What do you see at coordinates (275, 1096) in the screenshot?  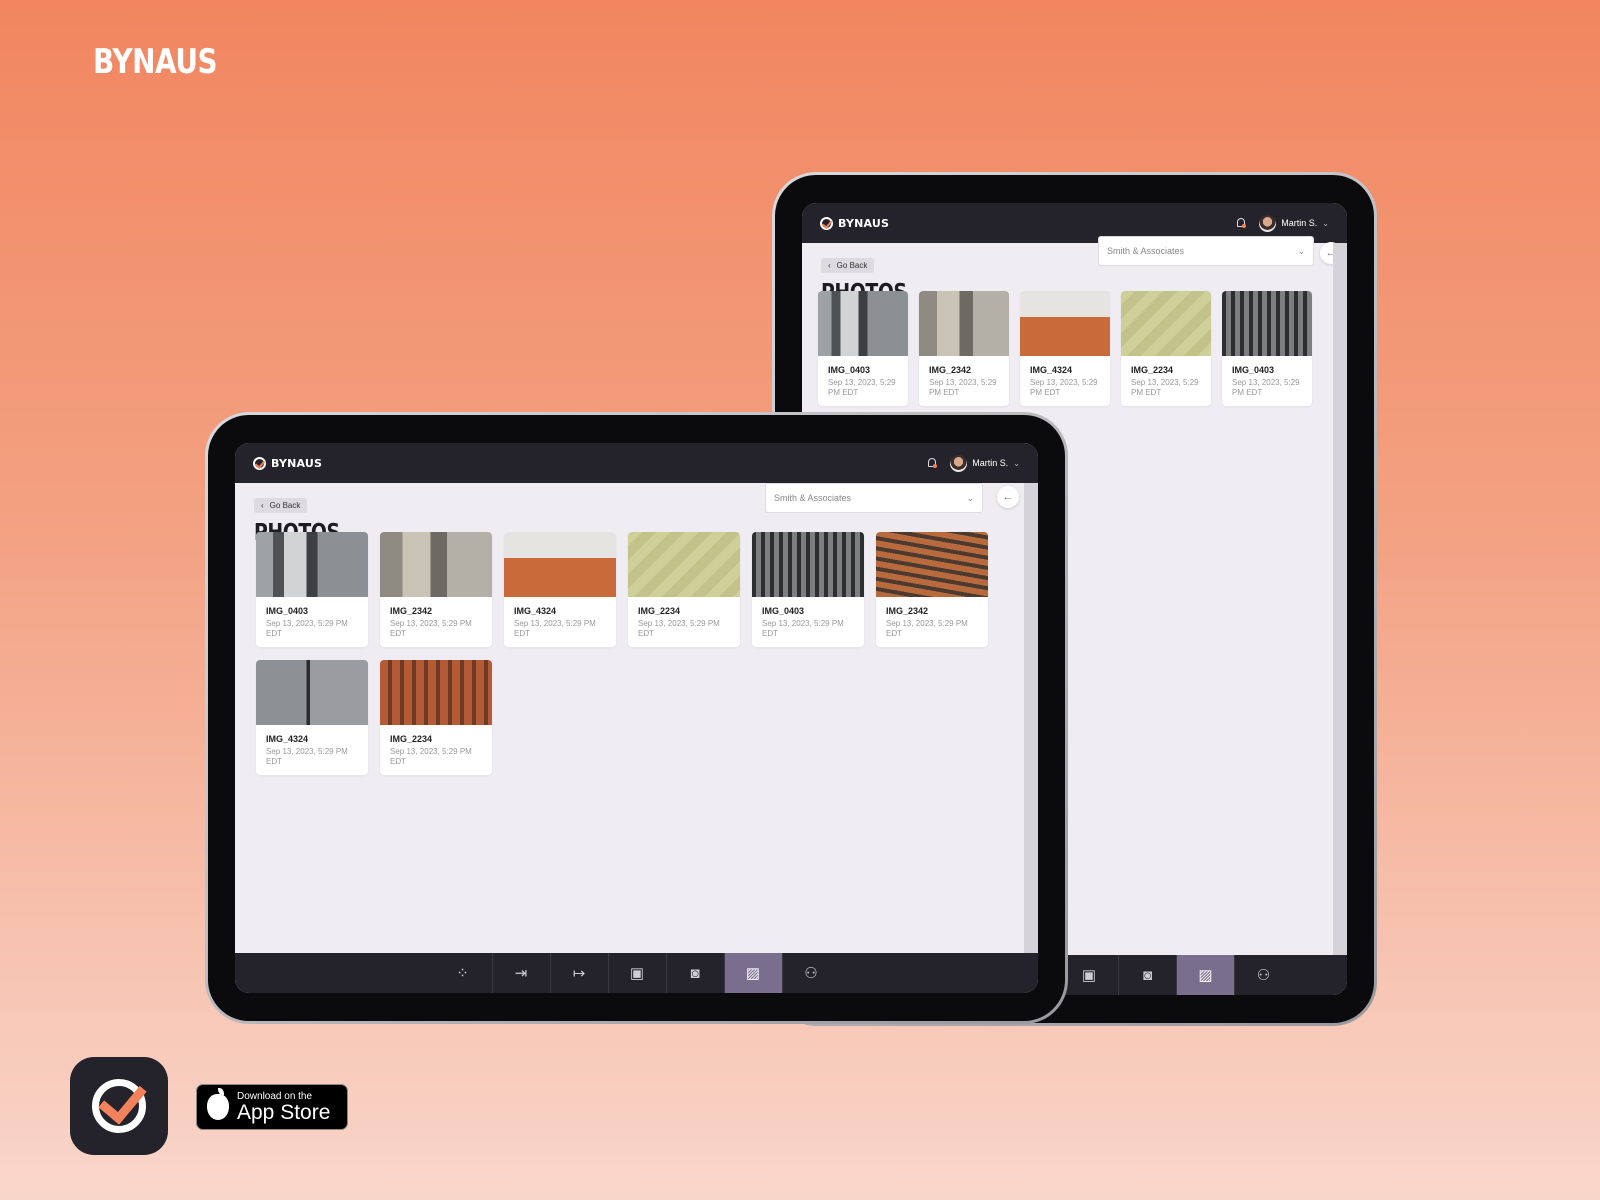 I see `appstore-small-text: Download on the` at bounding box center [275, 1096].